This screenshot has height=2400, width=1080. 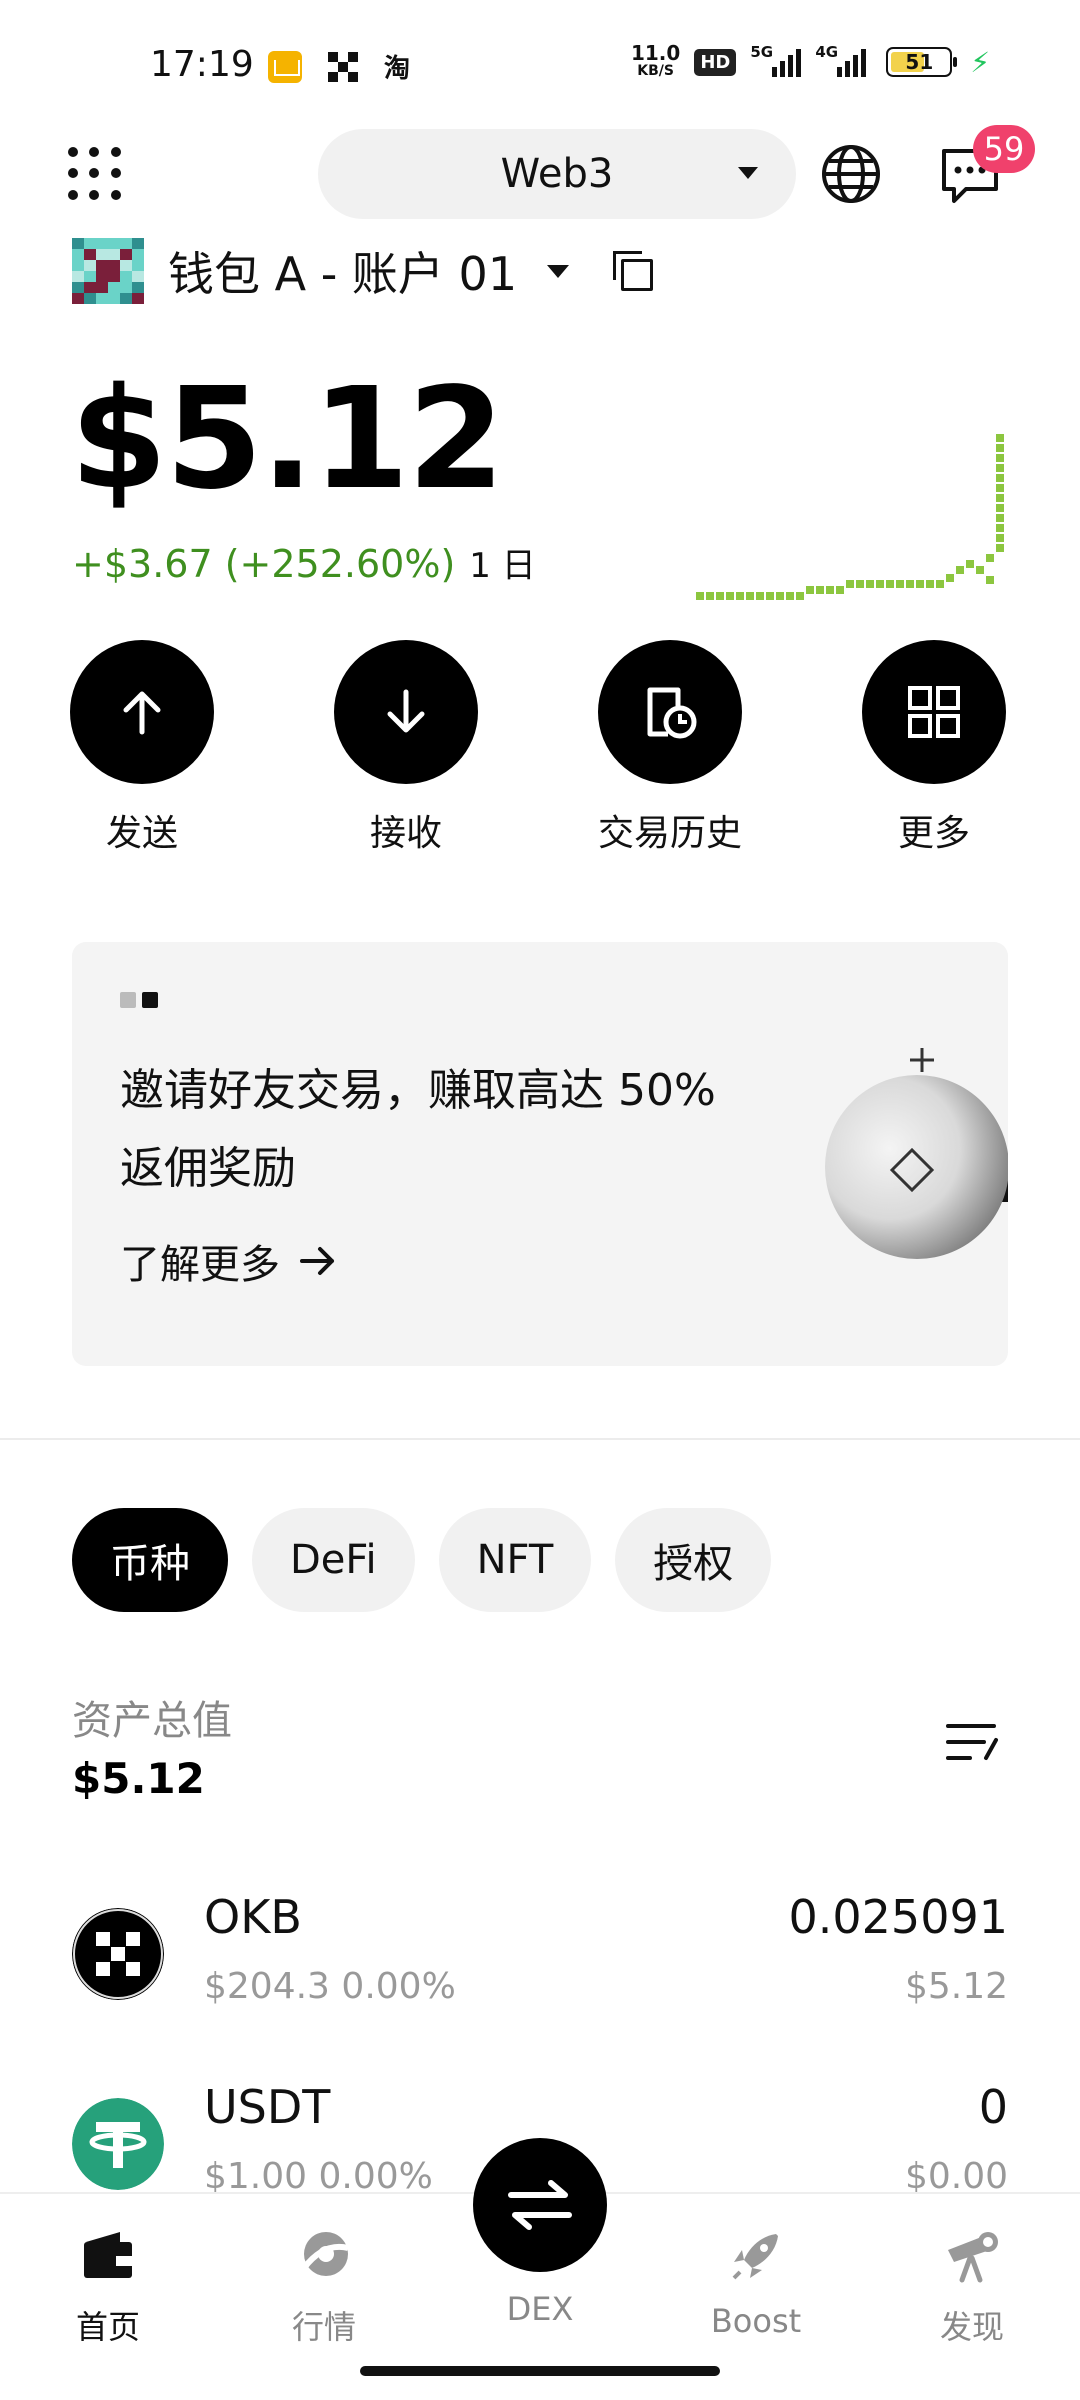 What do you see at coordinates (325, 2254) in the screenshot?
I see `market-icon` at bounding box center [325, 2254].